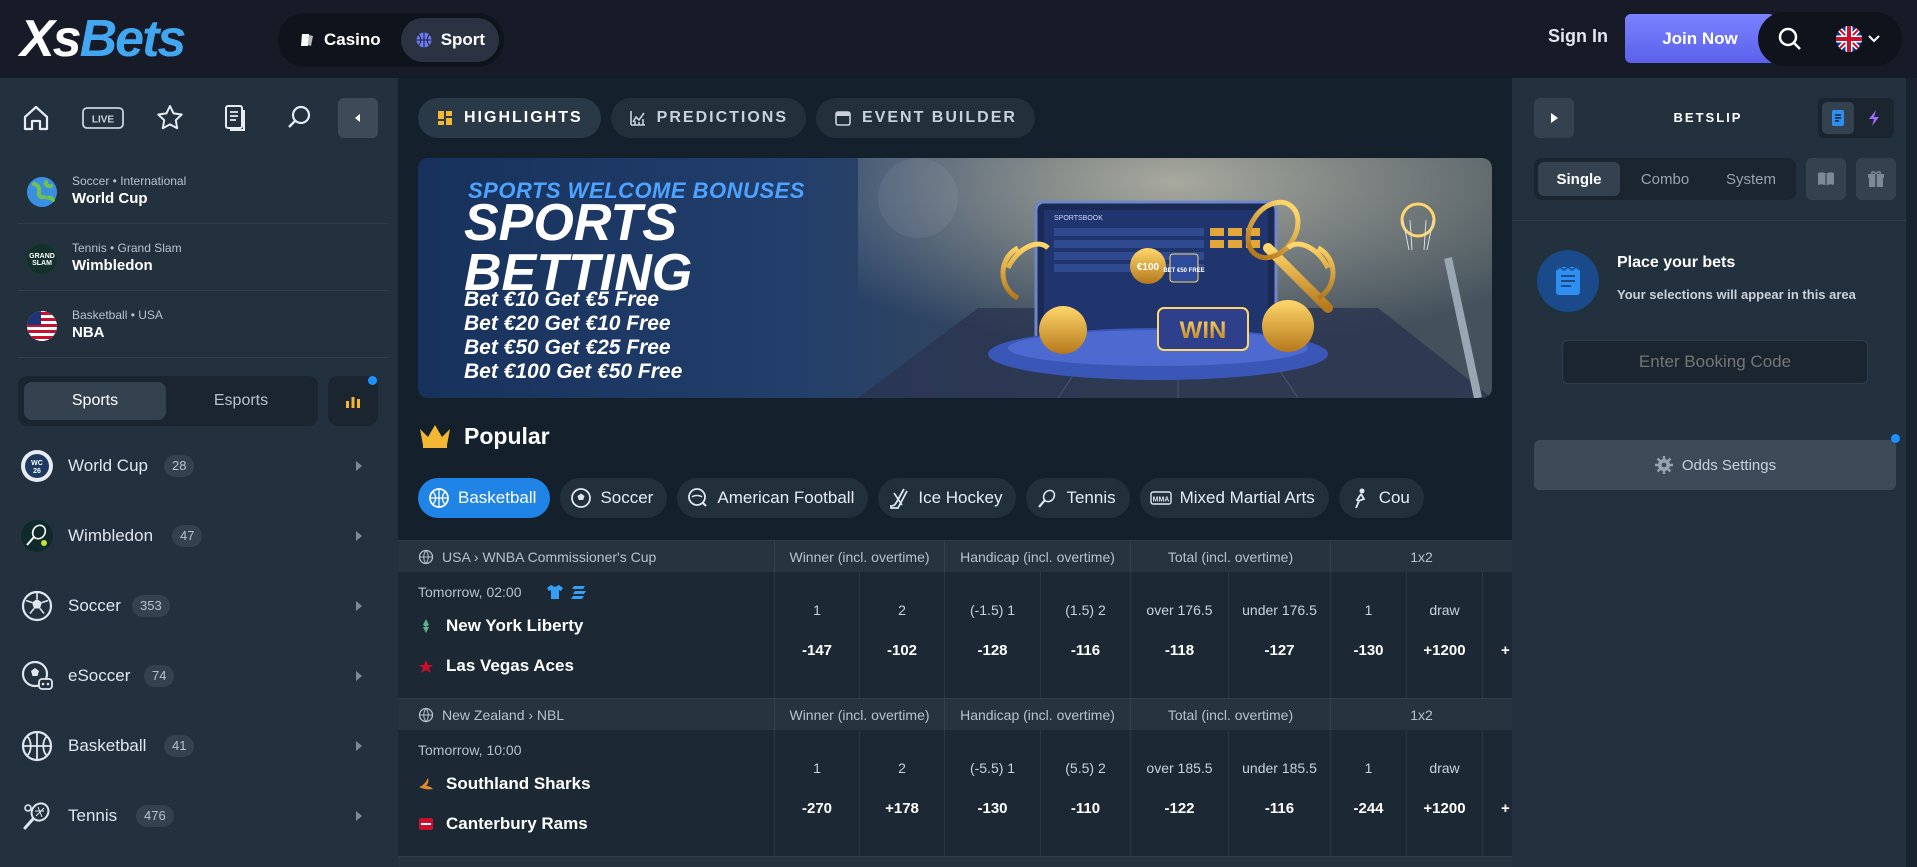  I want to click on odds-settings-button: Odds Settings, so click(1715, 465).